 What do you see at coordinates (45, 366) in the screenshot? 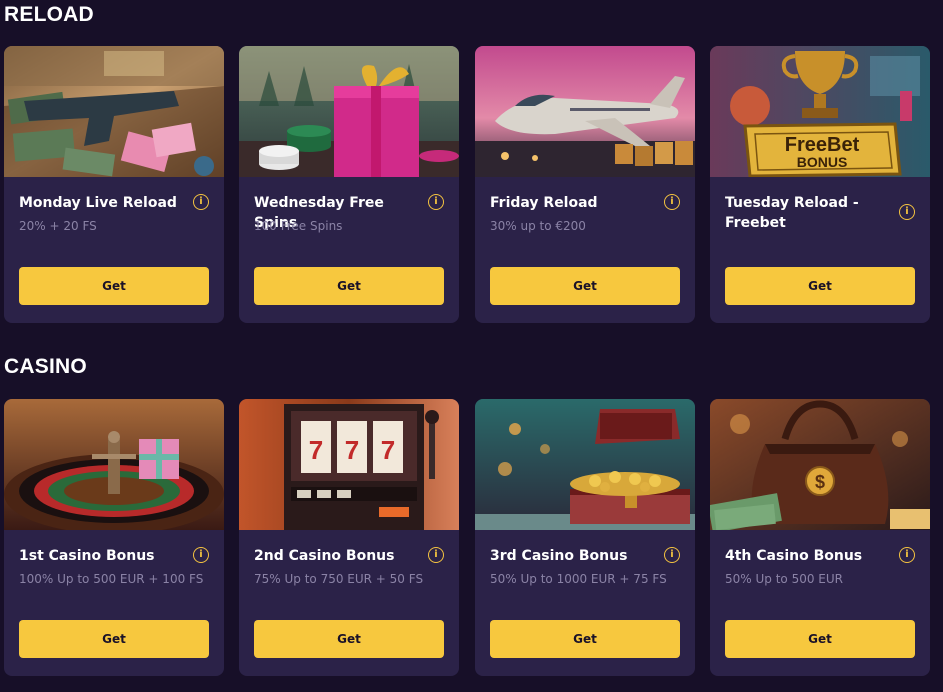
I see `section-title-casino: CASINO` at bounding box center [45, 366].